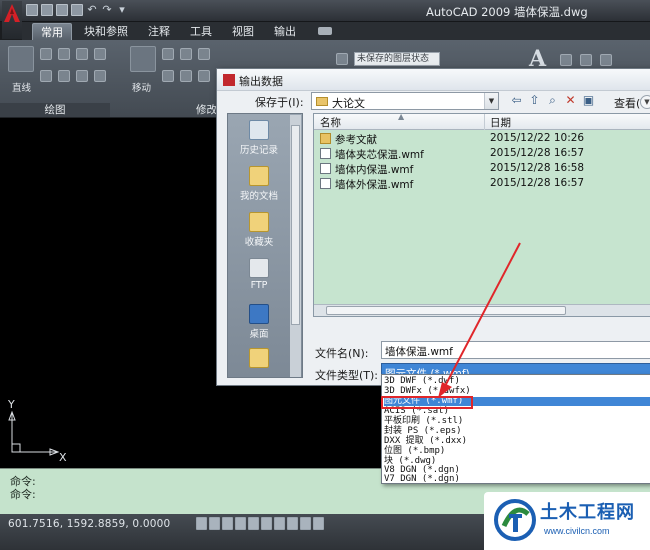 This screenshot has height=550, width=650. What do you see at coordinates (325, 11) in the screenshot?
I see `title-bar: ↶ ↷ ▾ AutoCAD 2009 墙体保温.dwg` at bounding box center [325, 11].